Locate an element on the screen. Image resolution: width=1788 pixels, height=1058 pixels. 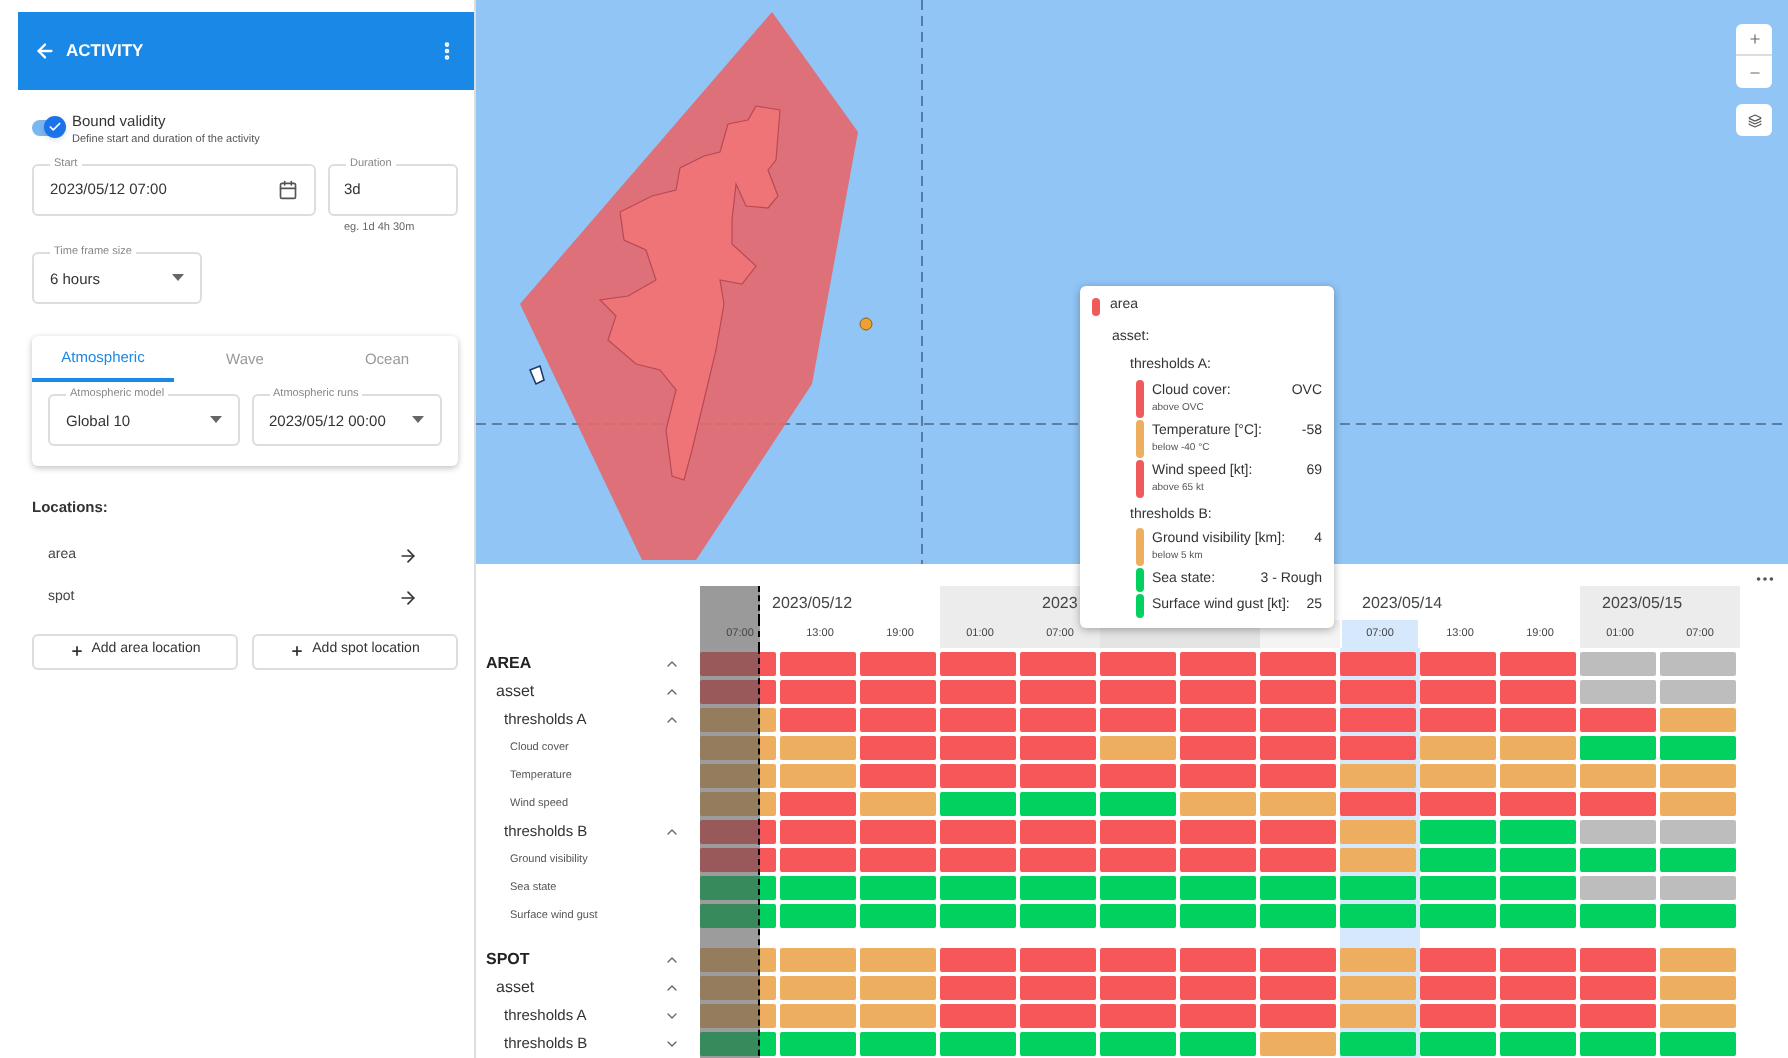
arrow-right-icon is located at coordinates (408, 598).